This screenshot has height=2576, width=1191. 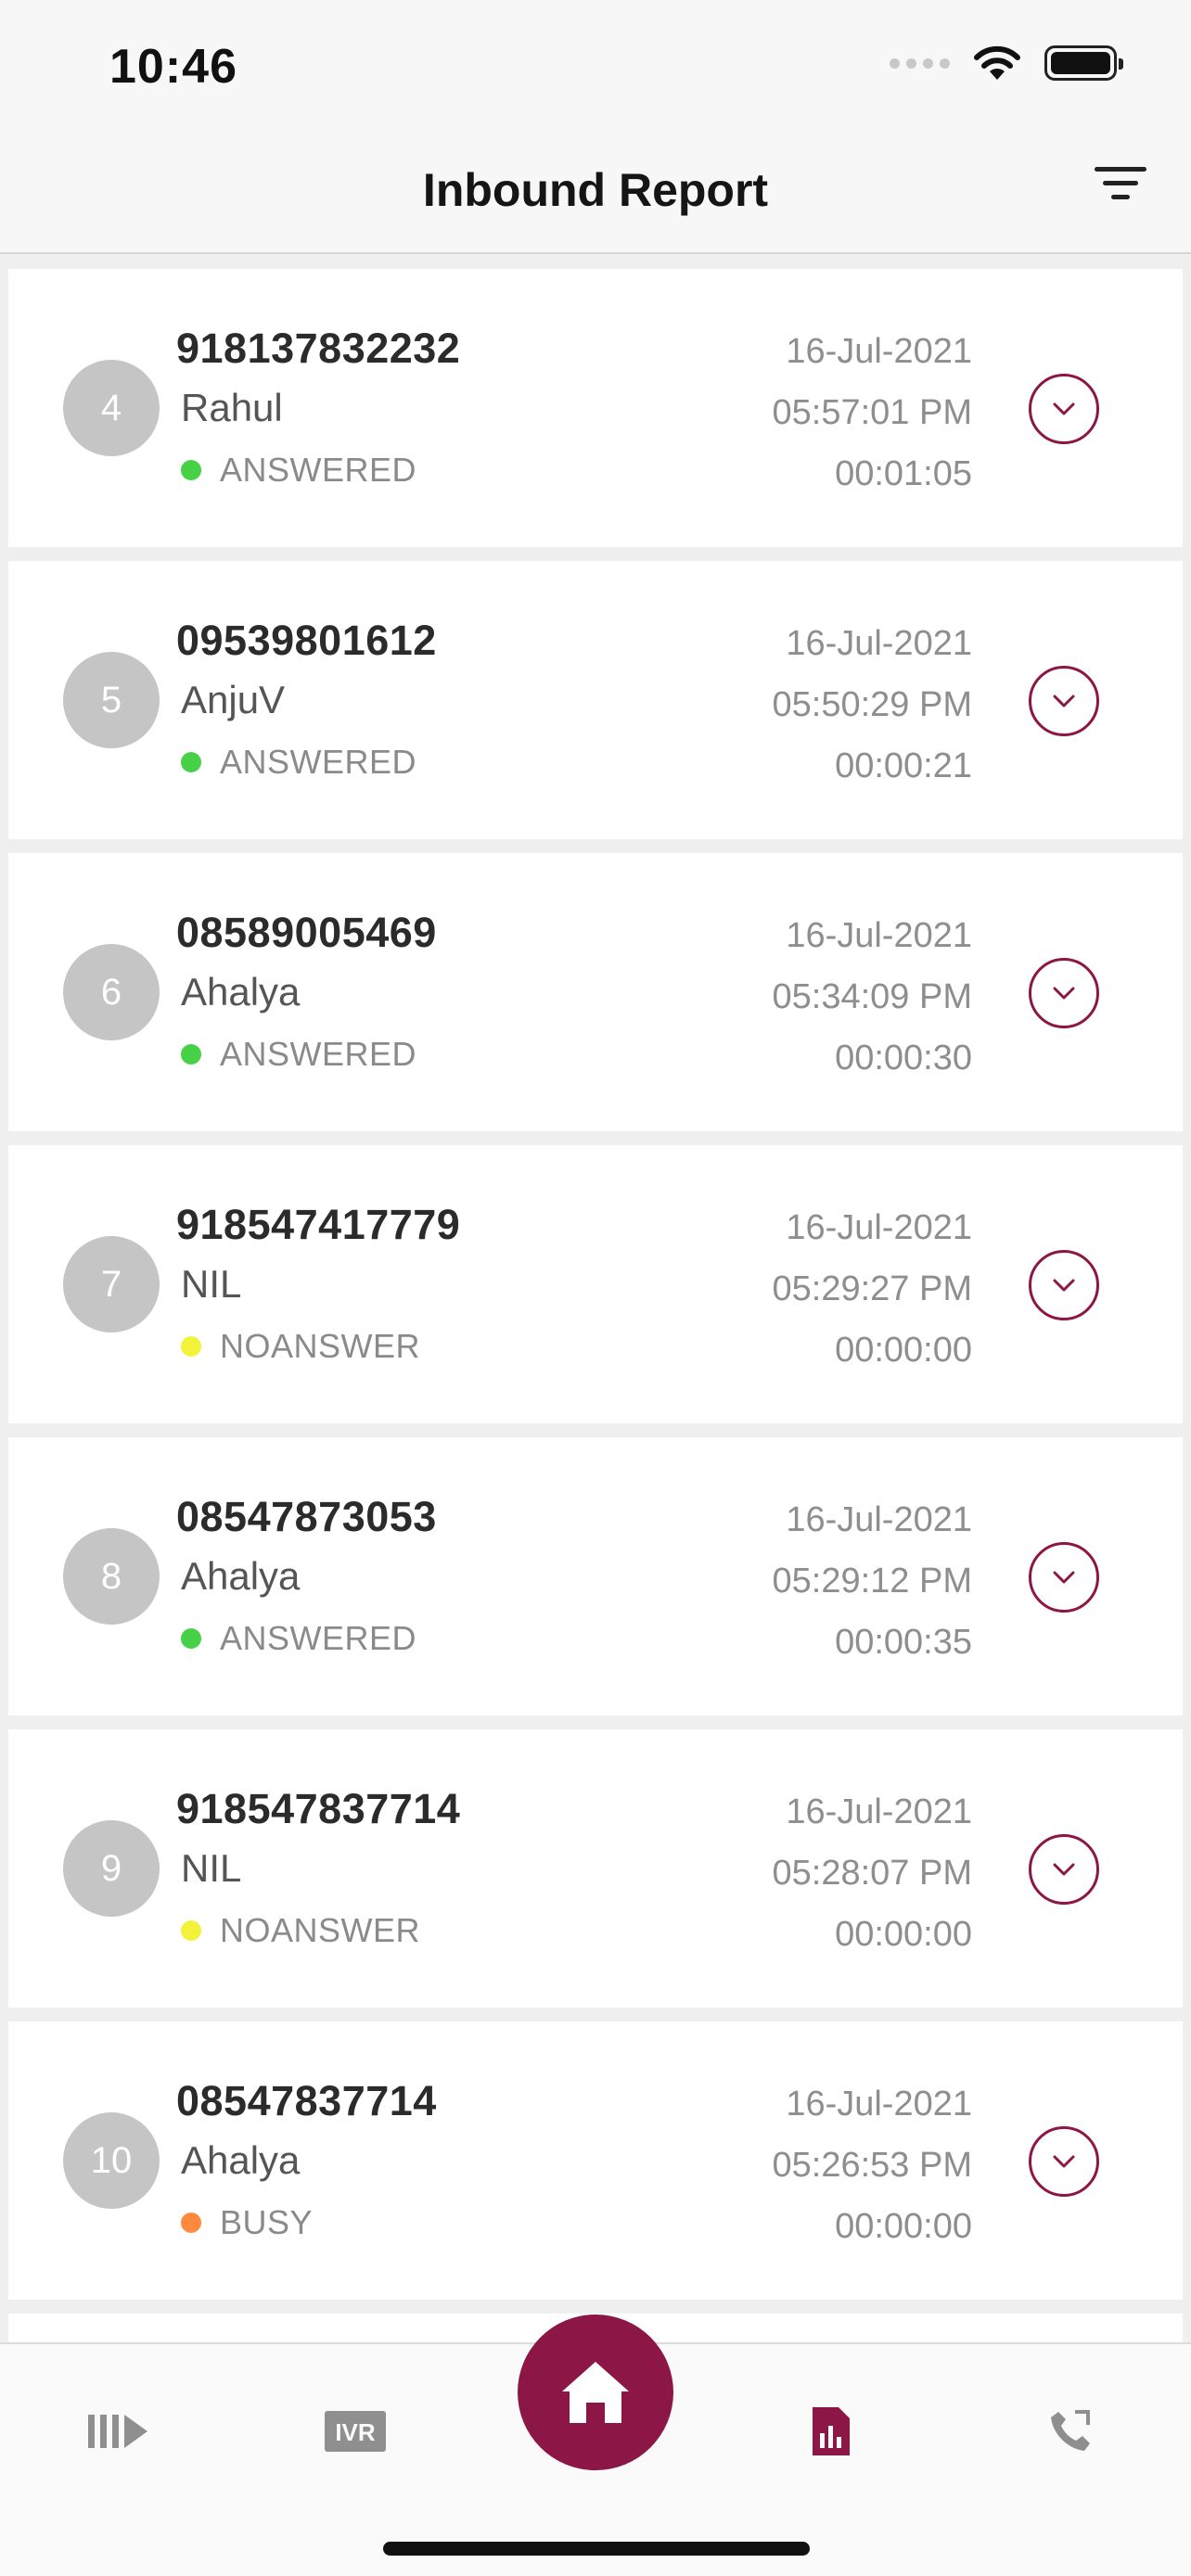 What do you see at coordinates (306, 2100) in the screenshot?
I see `caller-number: 08547837714` at bounding box center [306, 2100].